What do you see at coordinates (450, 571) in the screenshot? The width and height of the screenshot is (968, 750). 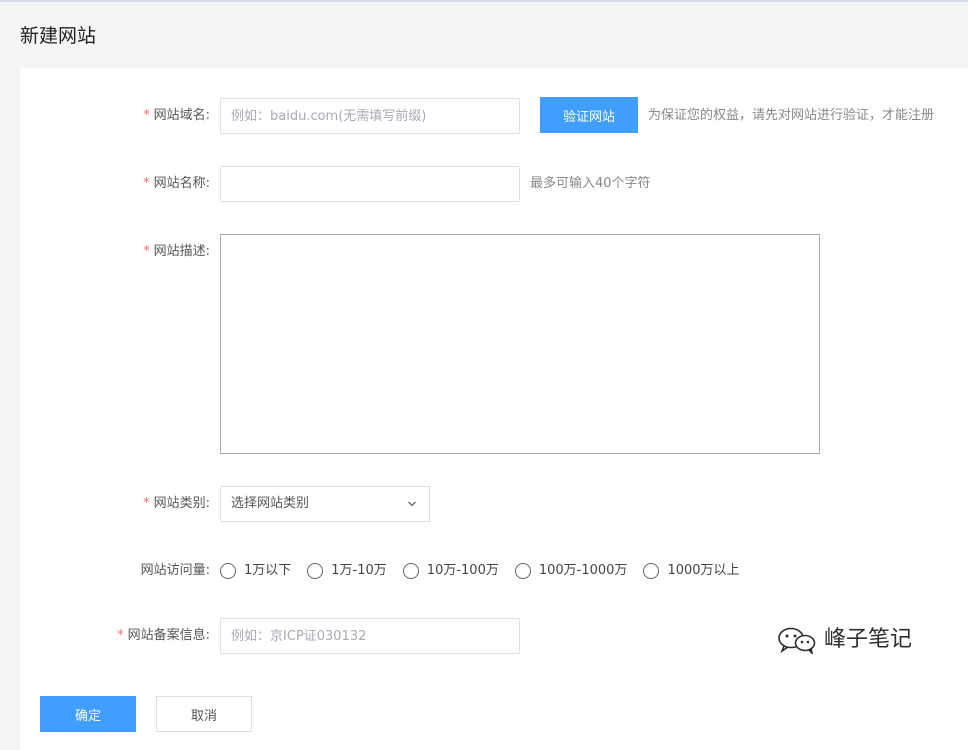 I see `traffic-option-3: 10万-100万` at bounding box center [450, 571].